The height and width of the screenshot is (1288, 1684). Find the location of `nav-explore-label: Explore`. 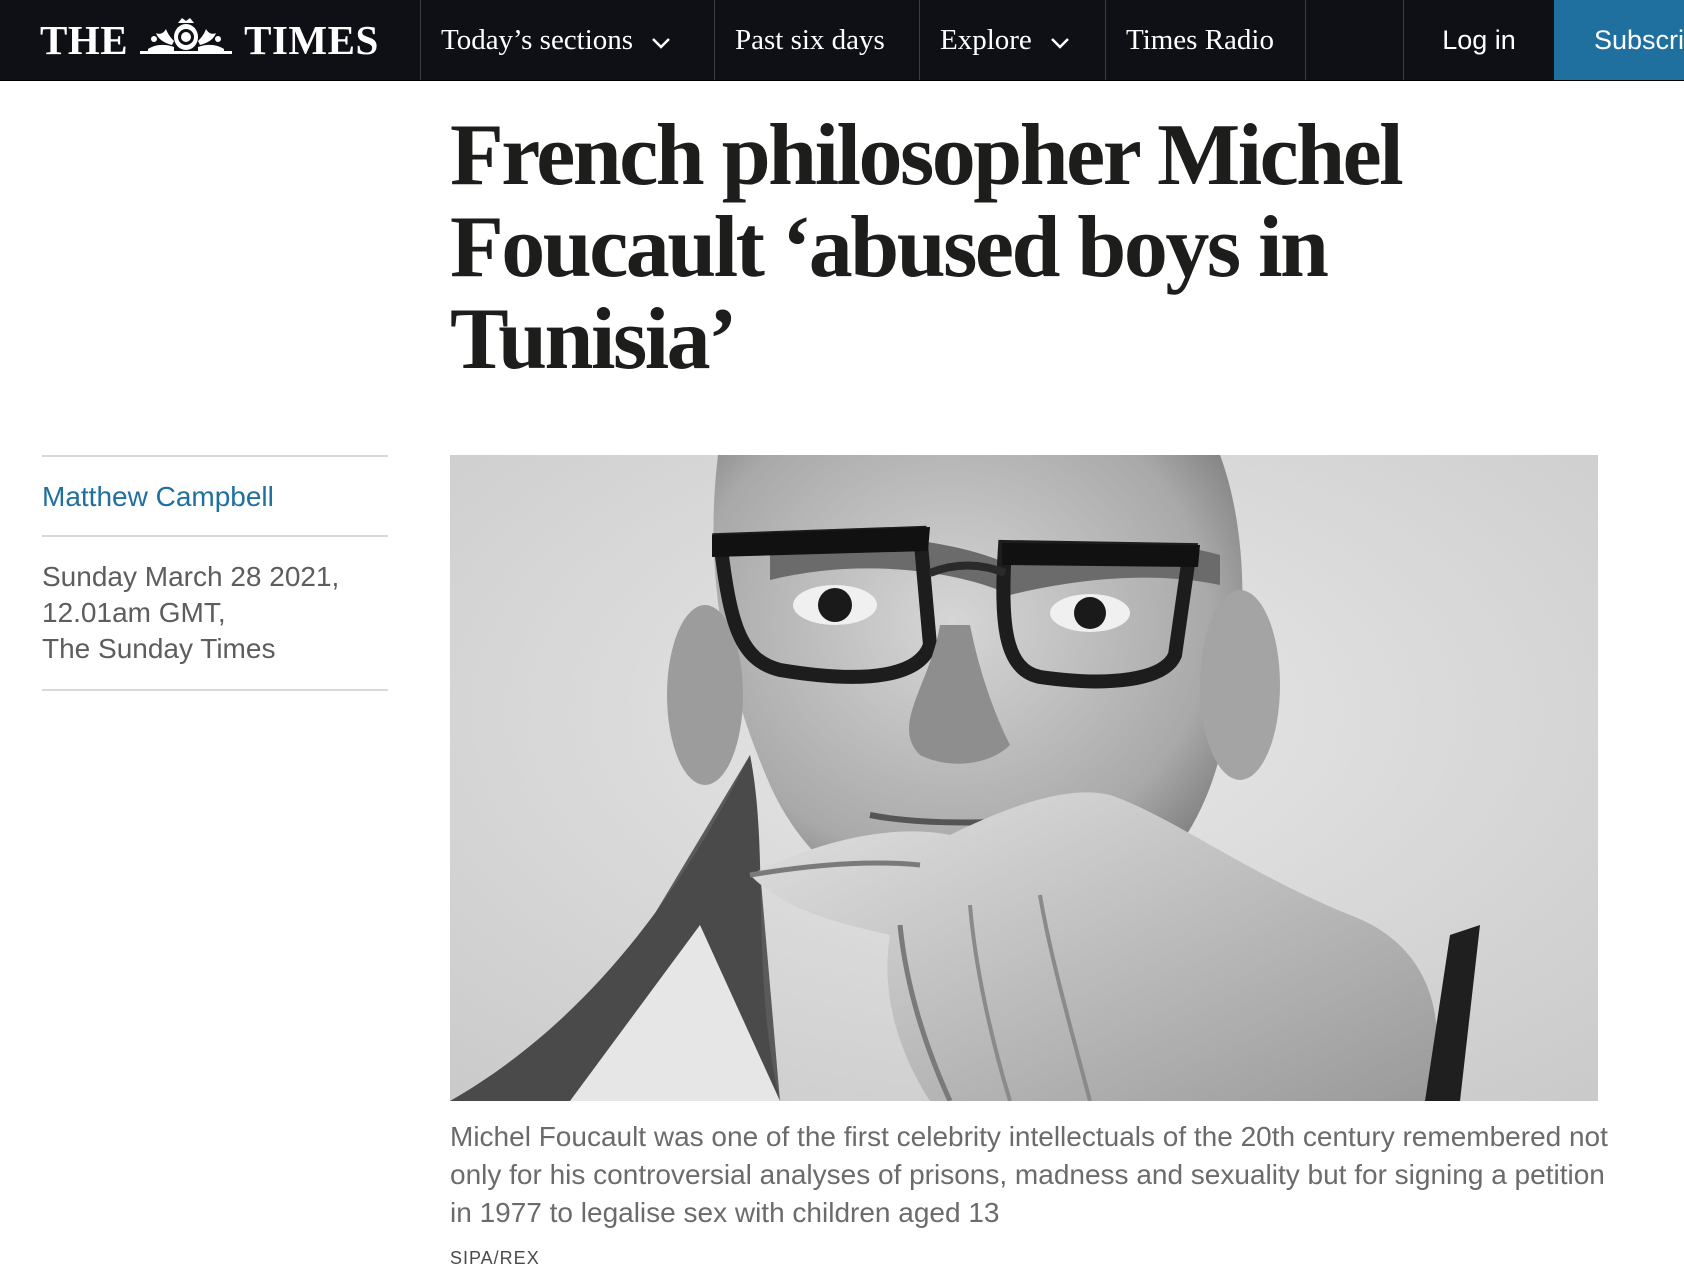

nav-explore-label: Explore is located at coordinates (986, 39).